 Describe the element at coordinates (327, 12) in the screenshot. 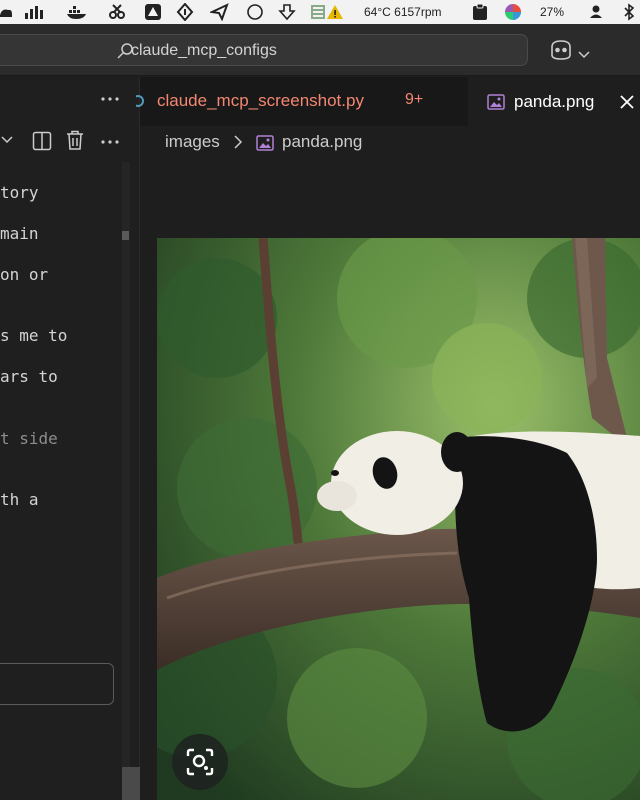

I see `status-warning-icon` at that location.